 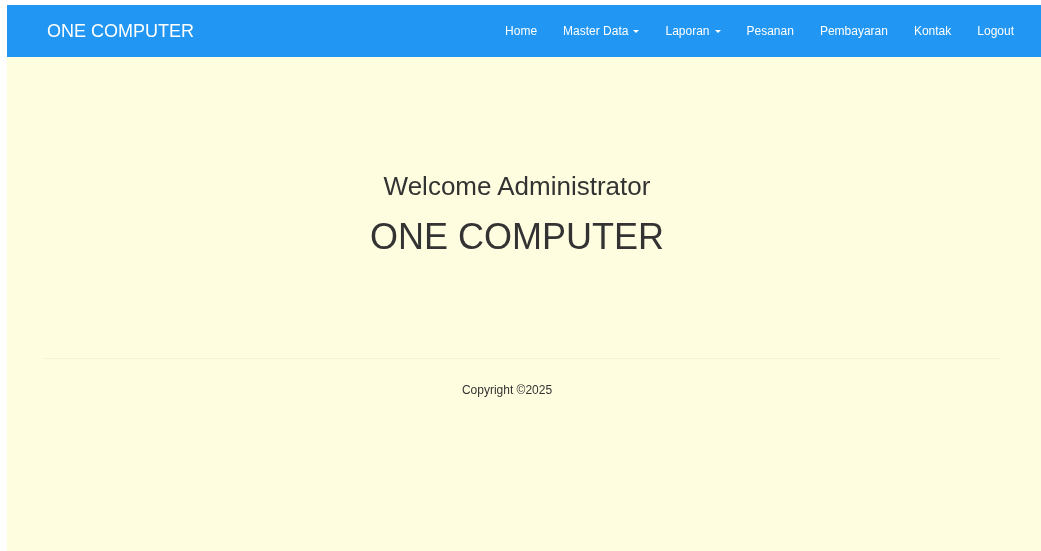 What do you see at coordinates (120, 31) in the screenshot?
I see `brand-link: ONE COMPUTER` at bounding box center [120, 31].